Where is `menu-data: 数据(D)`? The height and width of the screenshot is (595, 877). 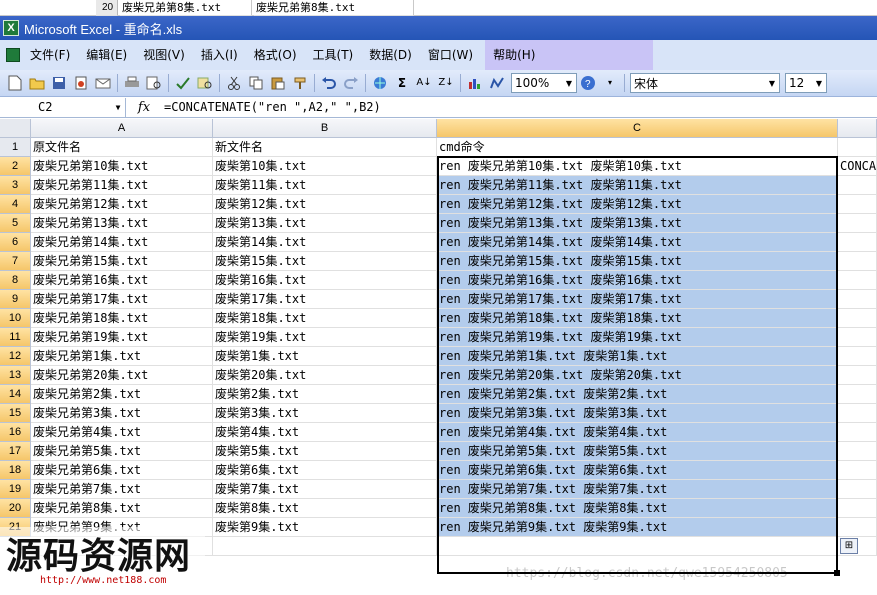
menu-data: 数据(D) is located at coordinates (390, 55).